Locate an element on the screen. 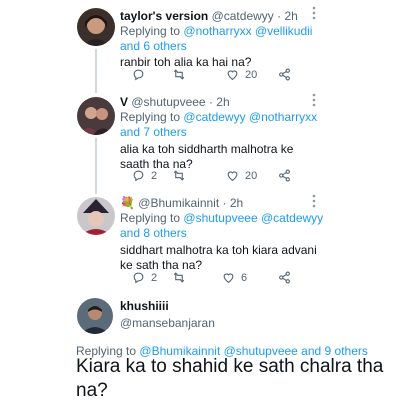  user-handle: @mansebanjaran is located at coordinates (167, 323).